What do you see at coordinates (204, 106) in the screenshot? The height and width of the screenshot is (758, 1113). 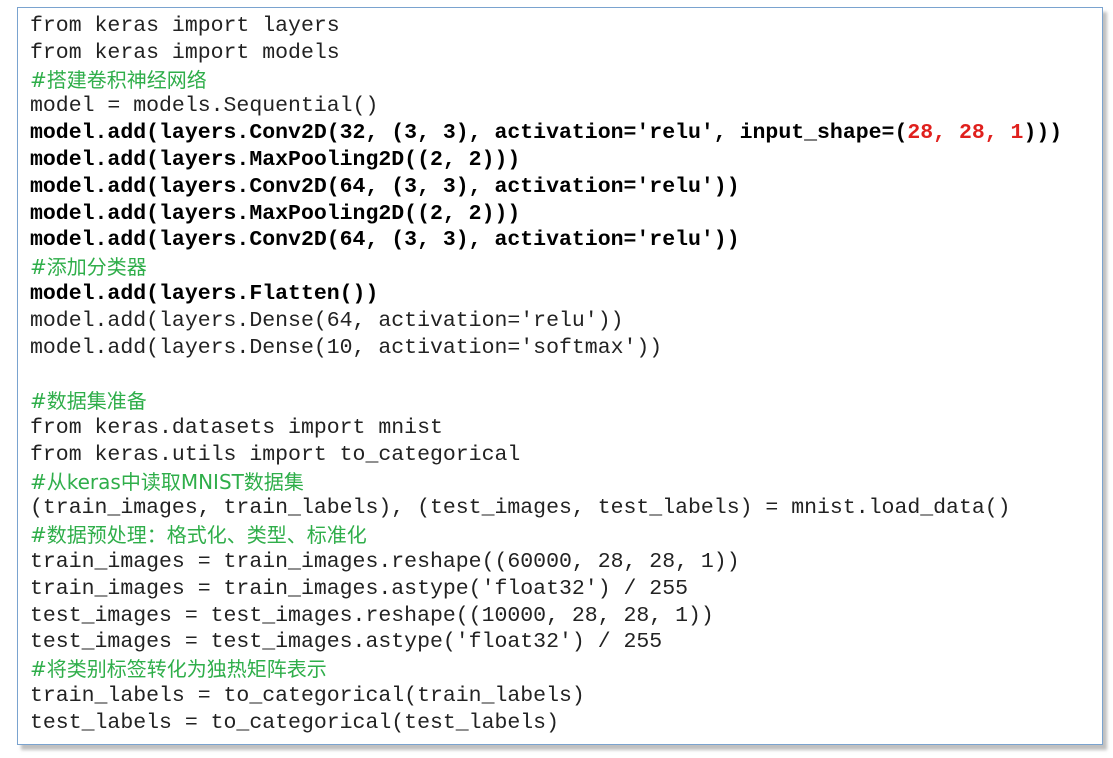 I see `code-line: model = models.Sequential()` at bounding box center [204, 106].